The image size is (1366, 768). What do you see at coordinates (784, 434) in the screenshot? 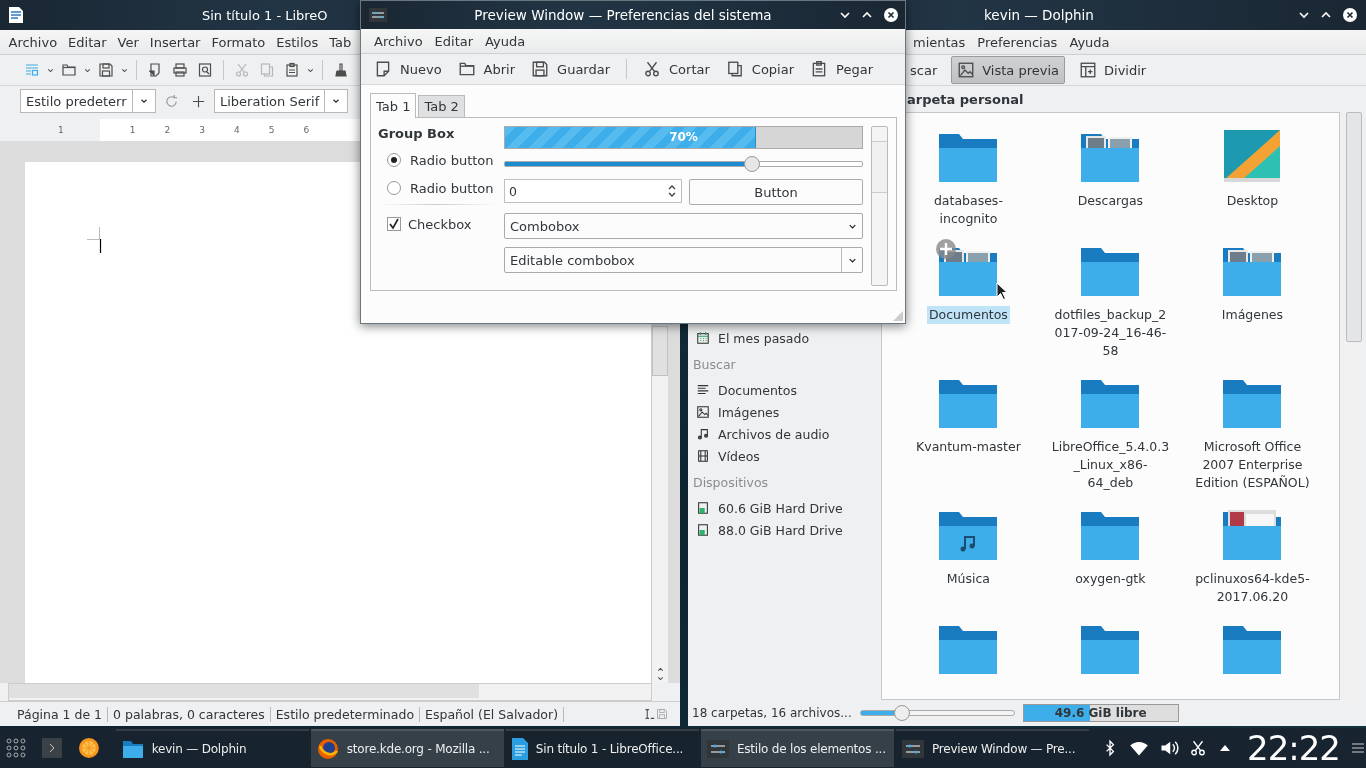
I see `places-item: Archivos de audio` at bounding box center [784, 434].